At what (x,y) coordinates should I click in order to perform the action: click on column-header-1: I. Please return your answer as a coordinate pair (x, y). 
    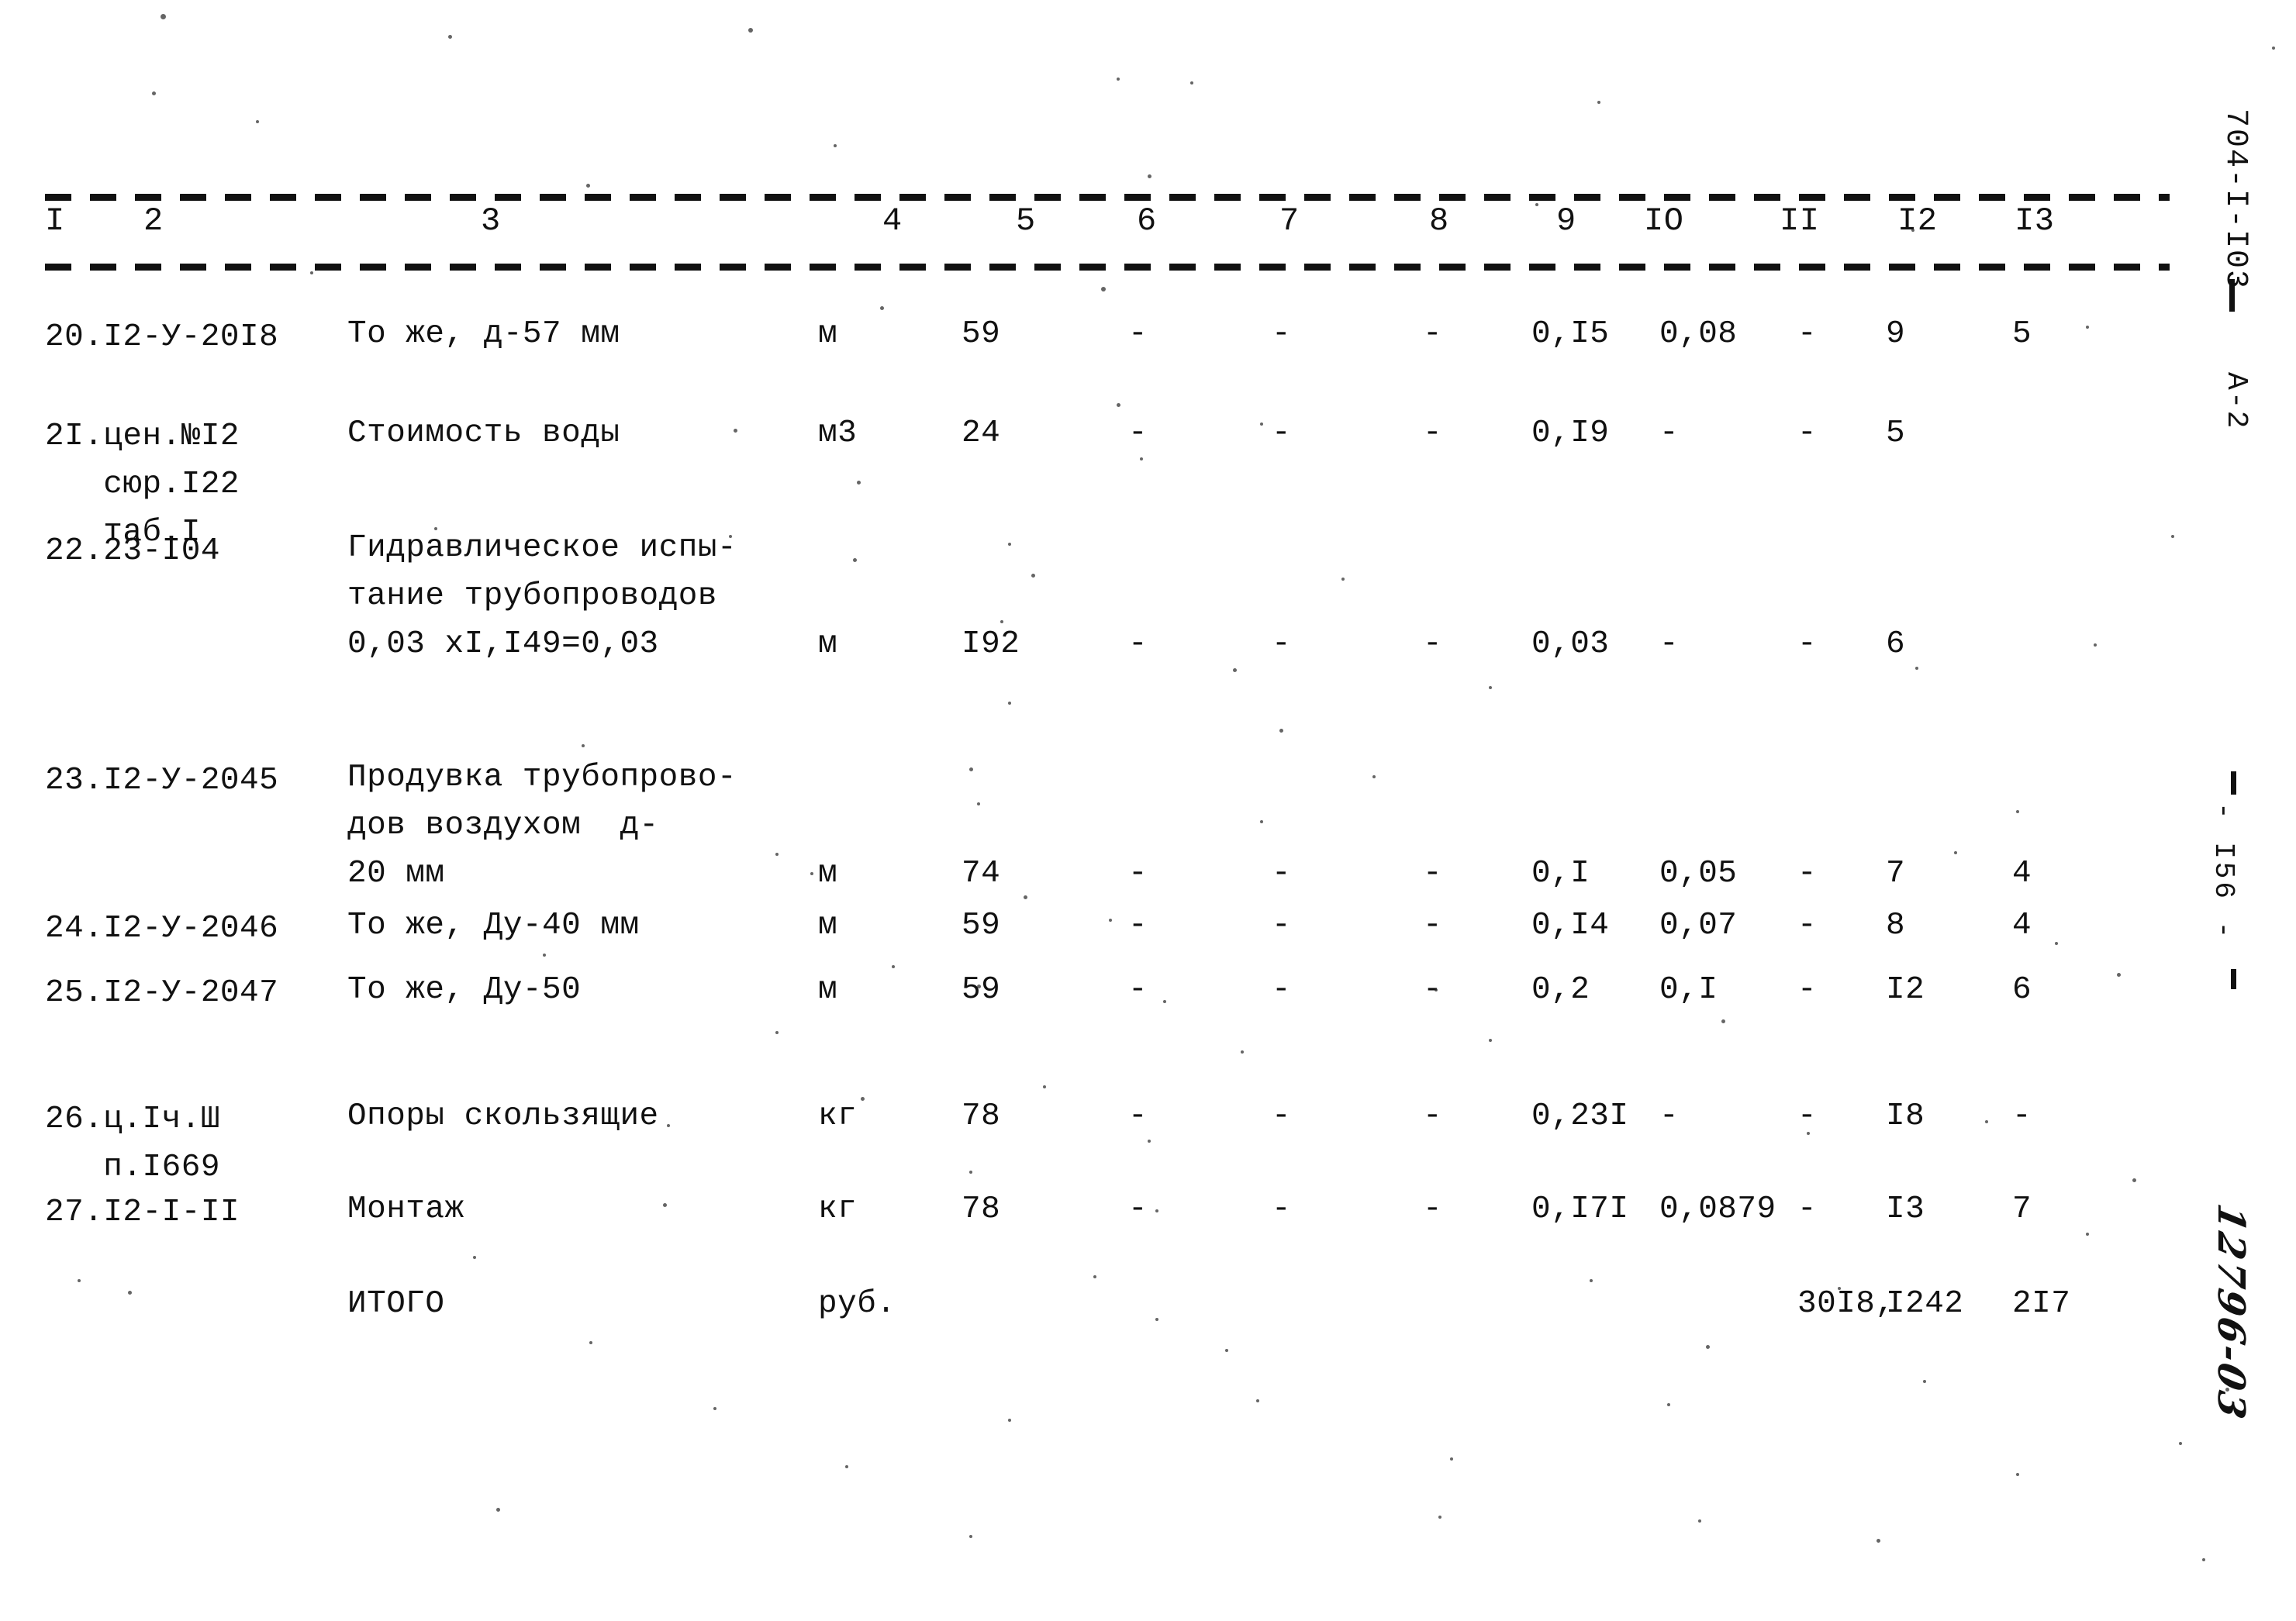
    Looking at the image, I should click on (55, 221).